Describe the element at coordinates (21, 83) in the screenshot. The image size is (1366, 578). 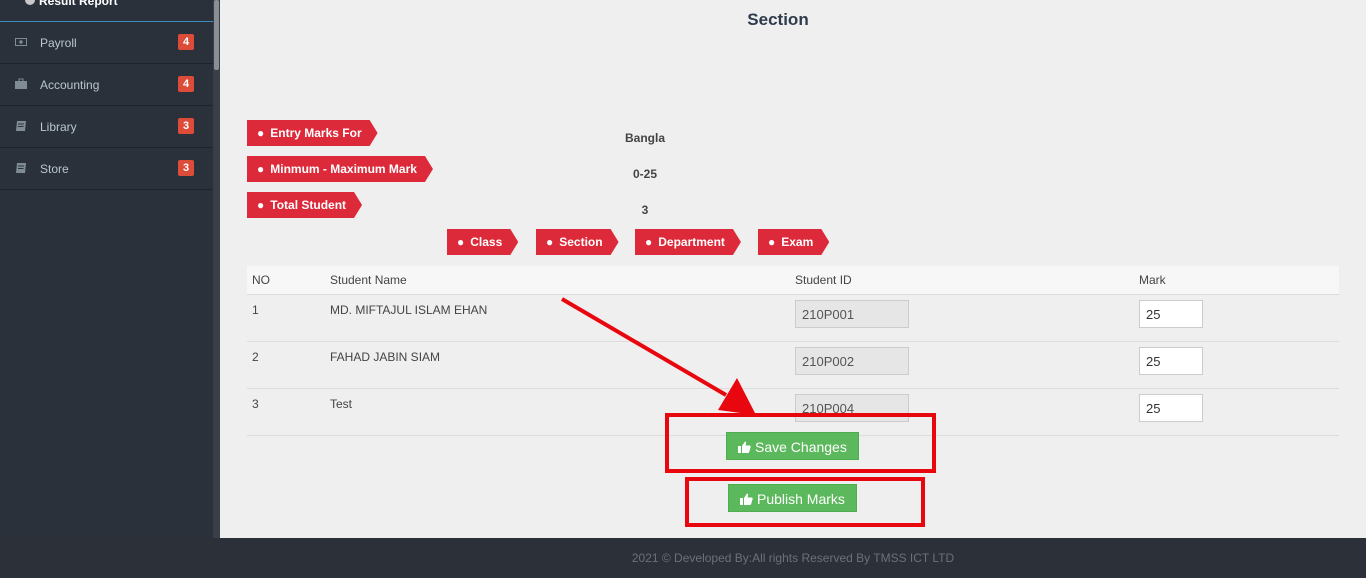
I see `briefcase-icon` at that location.